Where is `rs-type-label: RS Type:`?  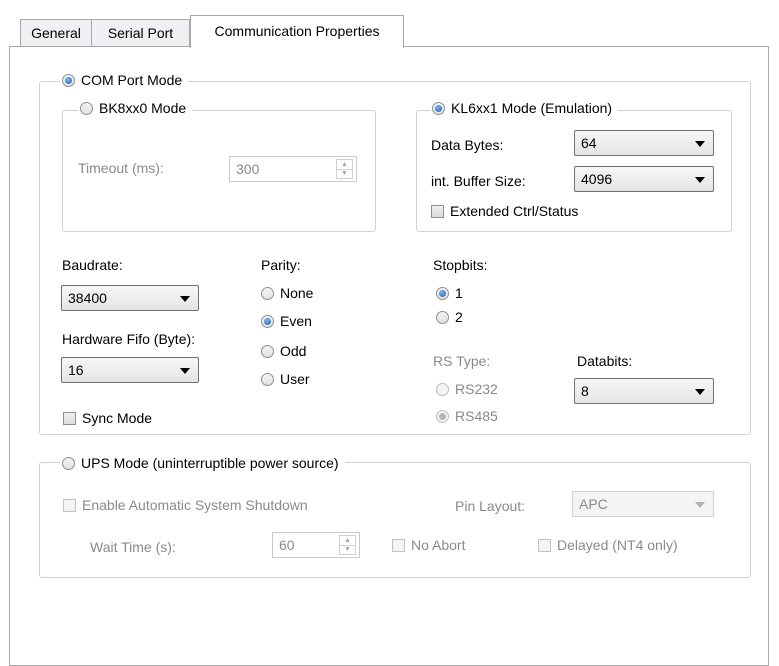 rs-type-label: RS Type: is located at coordinates (462, 361).